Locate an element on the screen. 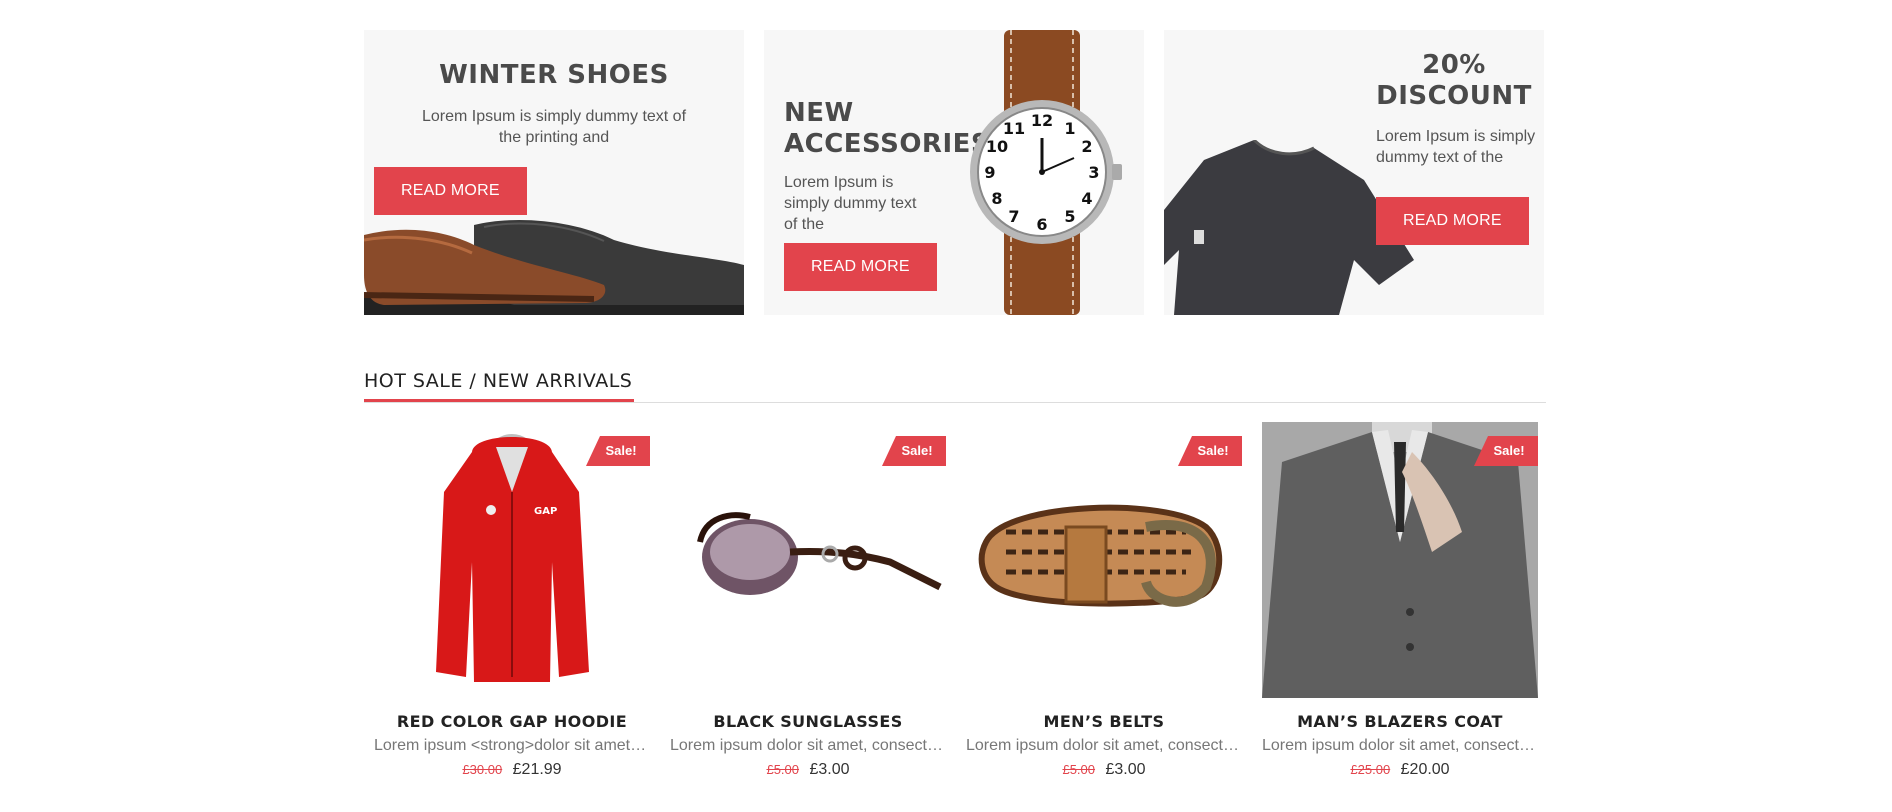 The width and height of the screenshot is (1892, 812). product-name: BLACK SUNGLASSES is located at coordinates (808, 721).